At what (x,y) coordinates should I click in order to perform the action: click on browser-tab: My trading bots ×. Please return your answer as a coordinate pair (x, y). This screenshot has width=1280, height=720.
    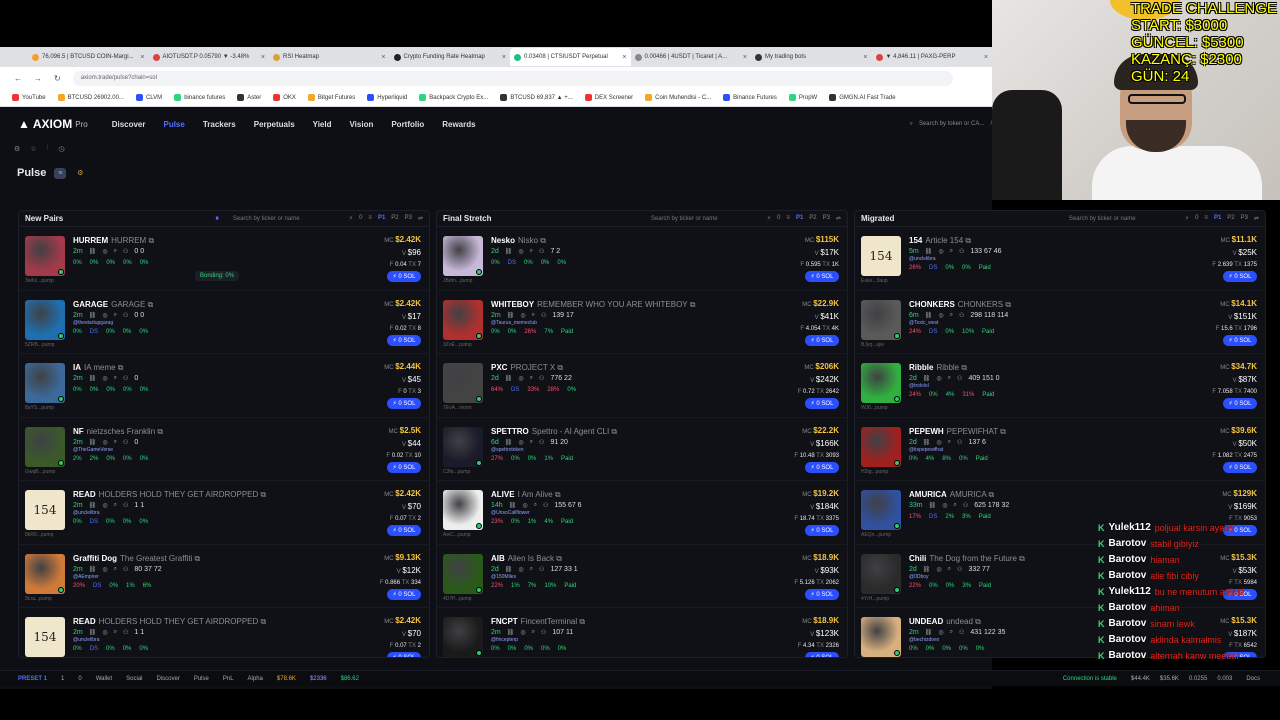
    Looking at the image, I should click on (811, 57).